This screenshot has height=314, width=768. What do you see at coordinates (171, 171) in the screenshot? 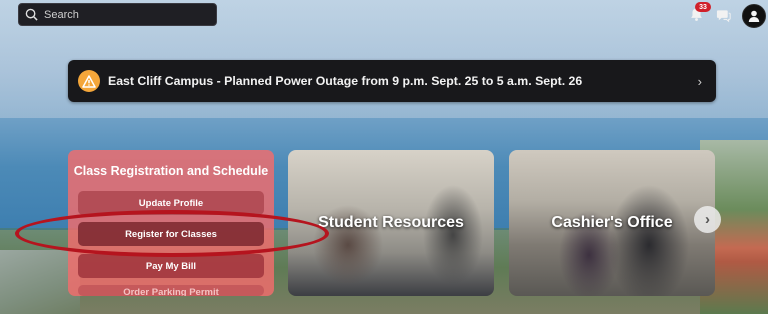
I see `card-title: Class Registration and Schedule` at bounding box center [171, 171].